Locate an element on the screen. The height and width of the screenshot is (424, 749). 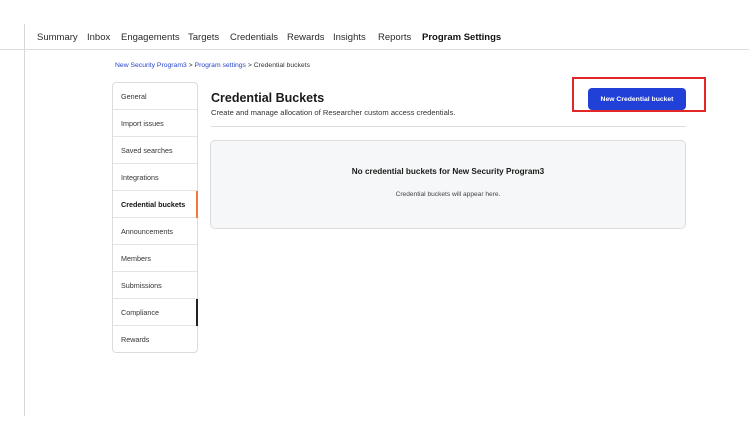
menu-item-import-issues: Import issues is located at coordinates (155, 123).